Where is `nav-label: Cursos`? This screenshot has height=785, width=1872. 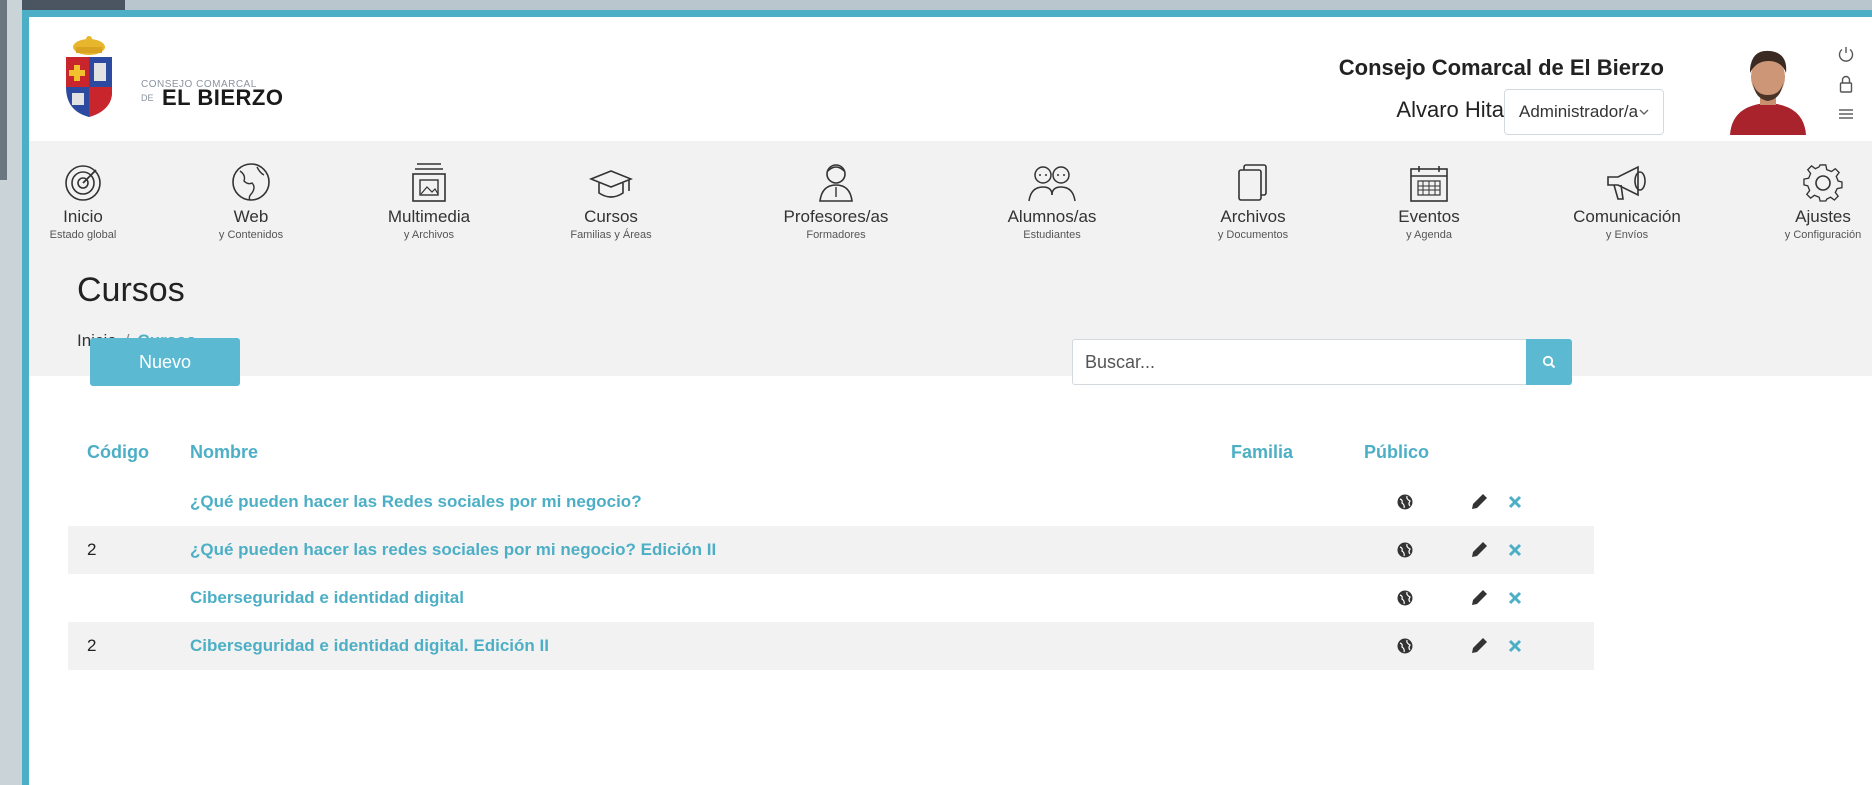
nav-label: Cursos is located at coordinates (611, 216).